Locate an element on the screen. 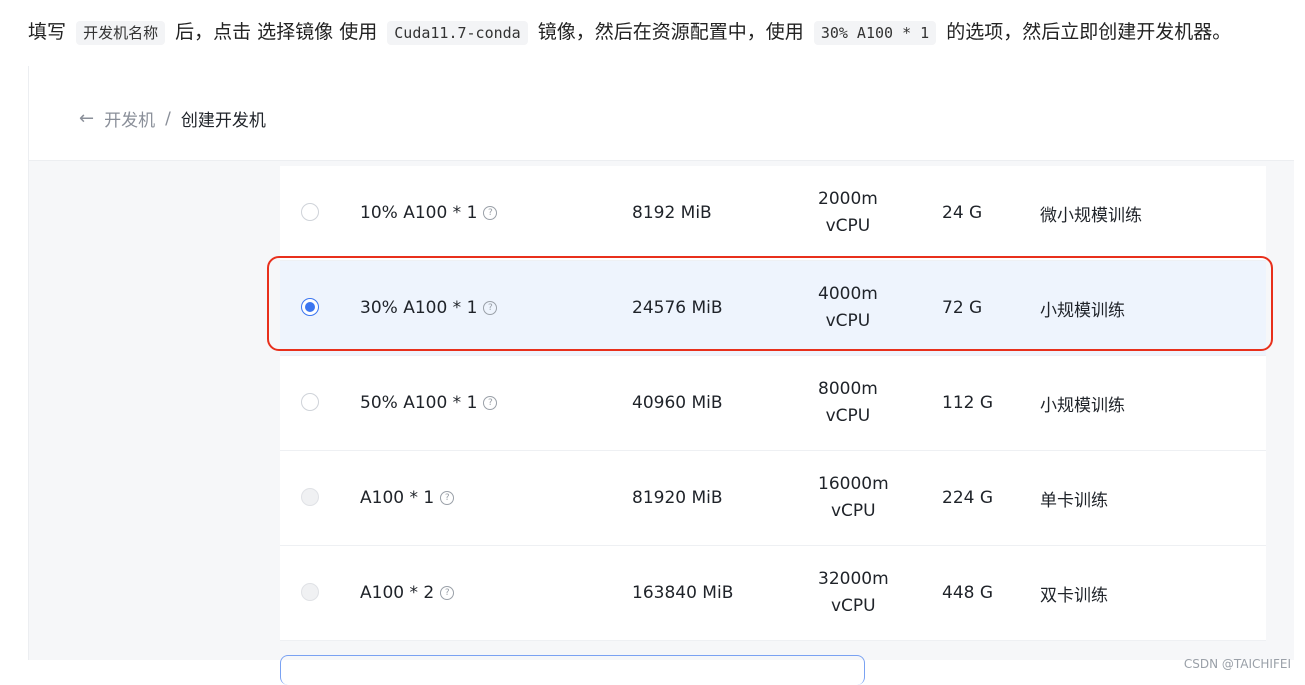 The width and height of the screenshot is (1305, 685). watermark: CSDN @TAICHIFEI is located at coordinates (1237, 664).